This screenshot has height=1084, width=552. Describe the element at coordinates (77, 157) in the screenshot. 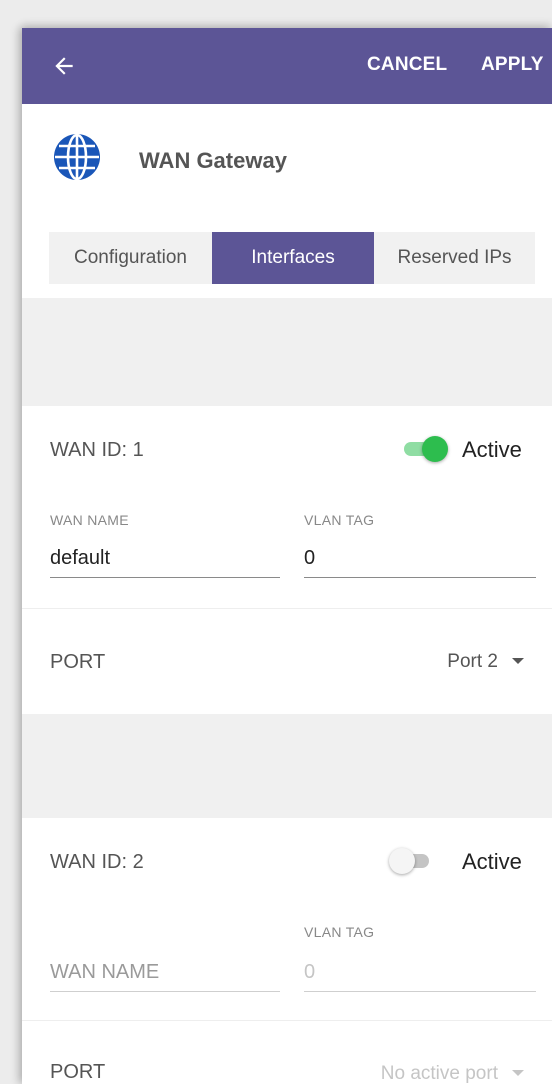

I see `globe-icon` at that location.